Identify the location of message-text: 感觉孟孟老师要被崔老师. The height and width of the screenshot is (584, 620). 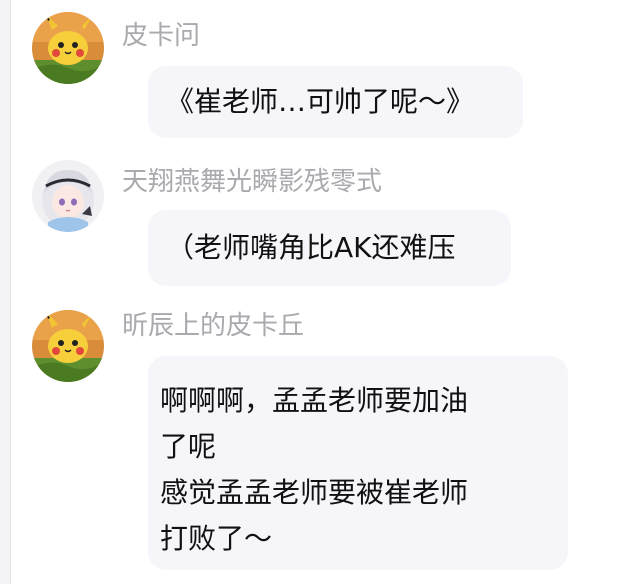
(314, 492).